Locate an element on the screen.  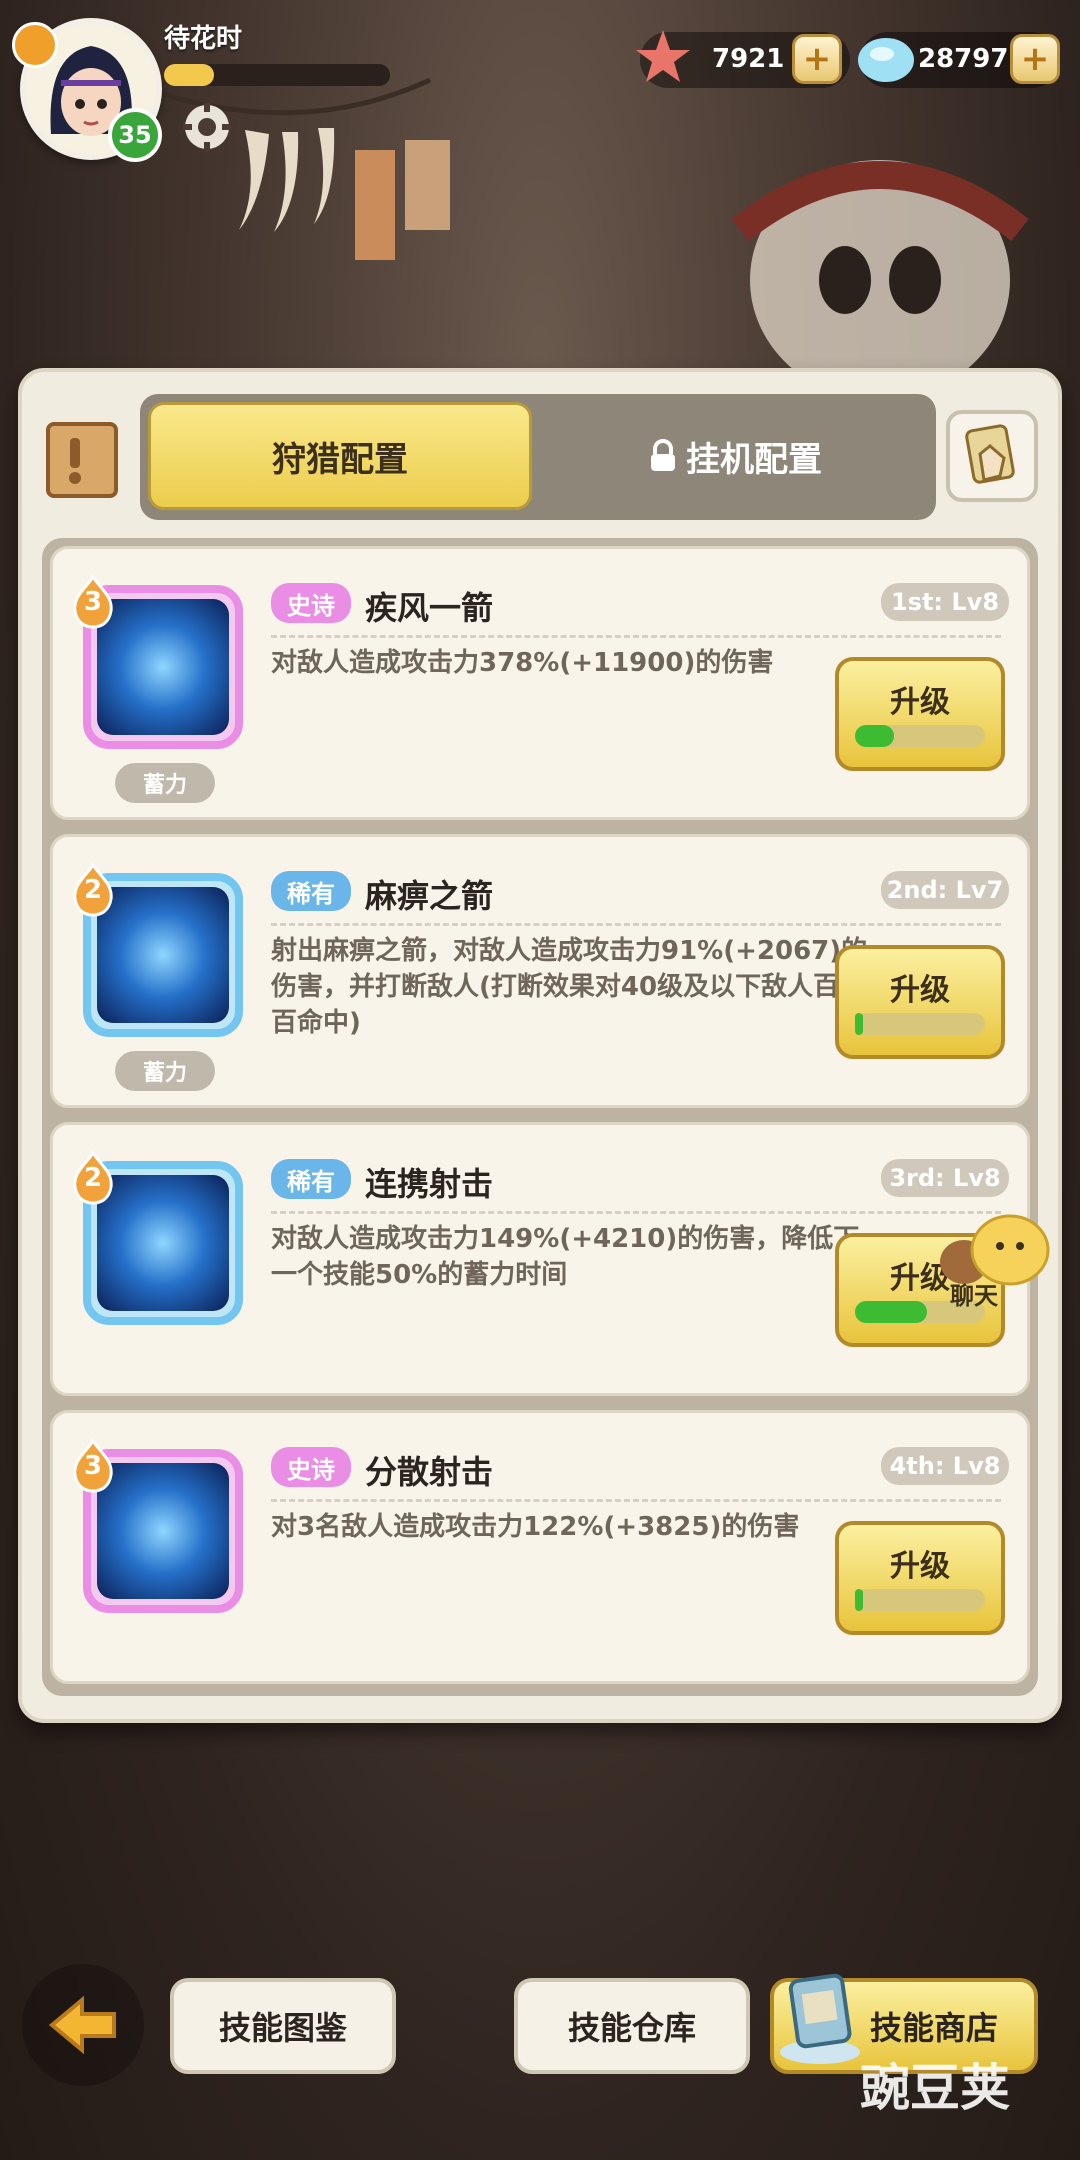
starfish-icon is located at coordinates (663, 56).